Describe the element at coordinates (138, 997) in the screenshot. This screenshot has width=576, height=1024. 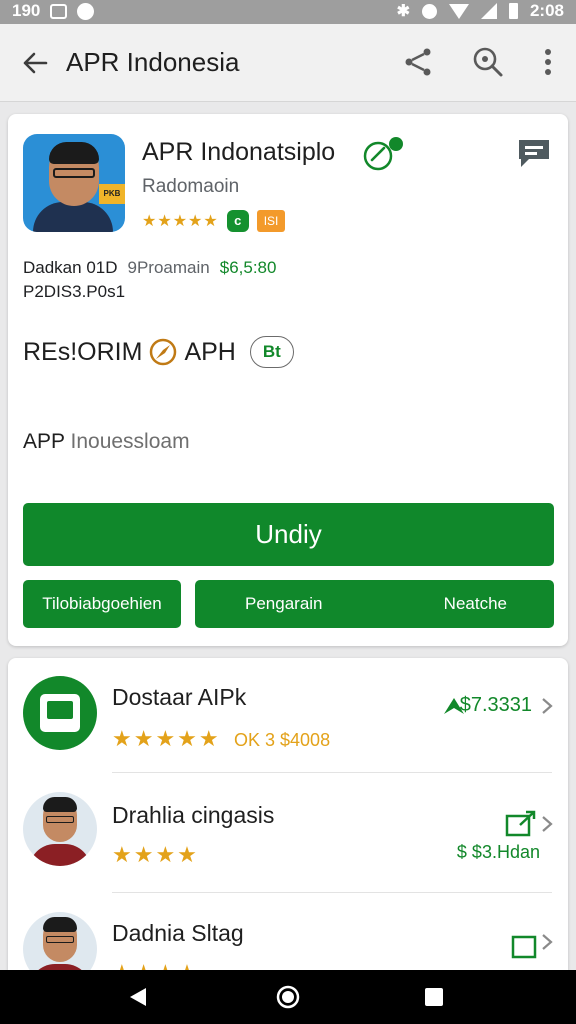
I see `nav-back-icon` at that location.